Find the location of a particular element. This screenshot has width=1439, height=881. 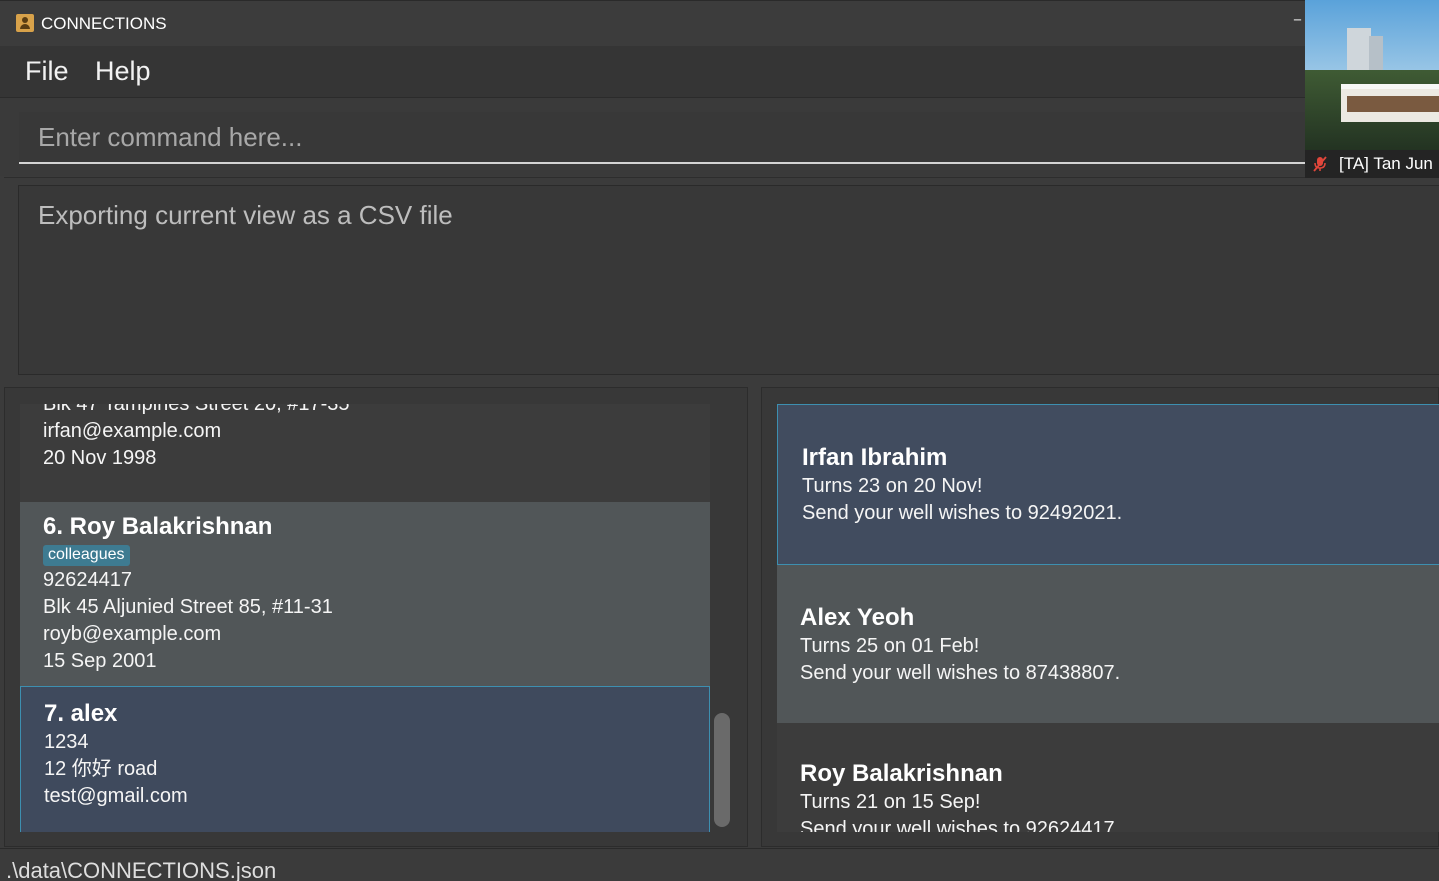

person-address: 12 你好 road is located at coordinates (101, 769).